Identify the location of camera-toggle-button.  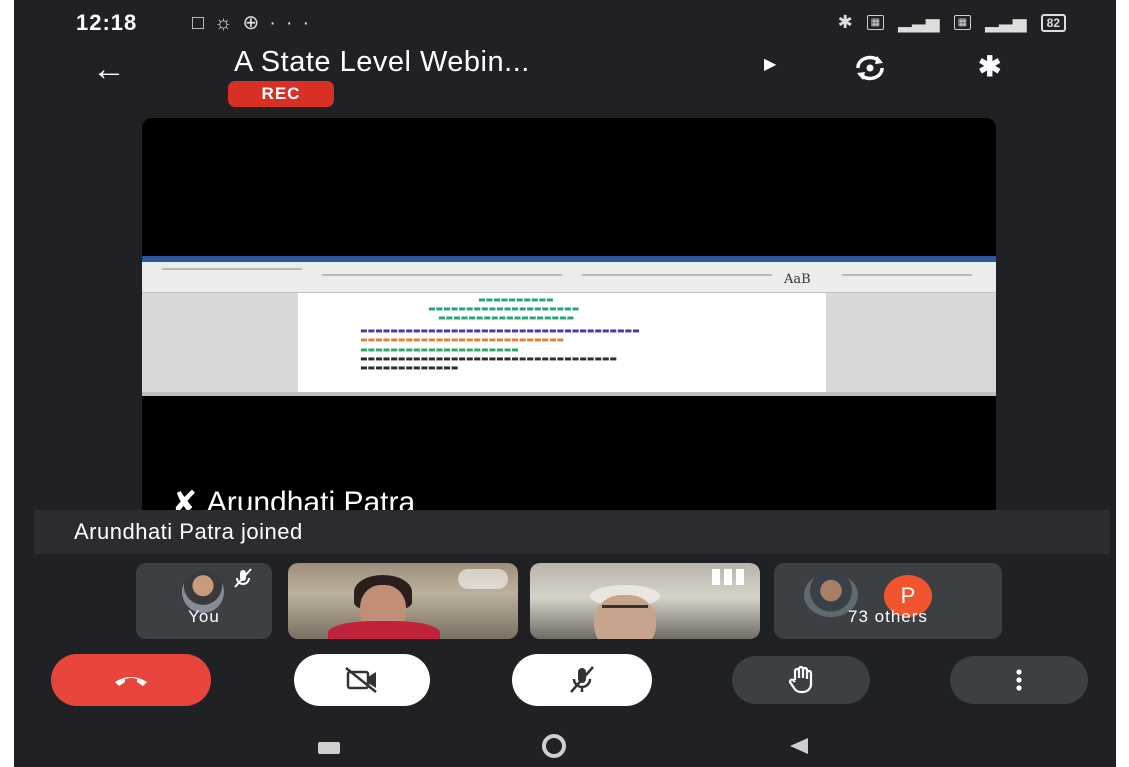
(362, 680).